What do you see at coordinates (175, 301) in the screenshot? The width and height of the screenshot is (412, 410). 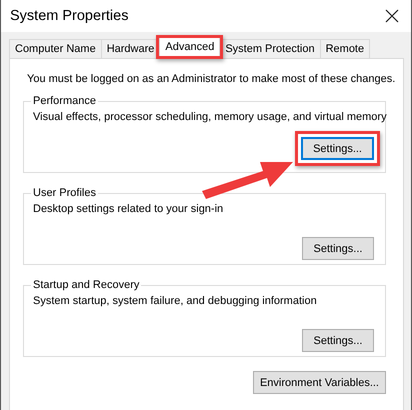 I see `group-description: System startup, system failure, and debugging information` at bounding box center [175, 301].